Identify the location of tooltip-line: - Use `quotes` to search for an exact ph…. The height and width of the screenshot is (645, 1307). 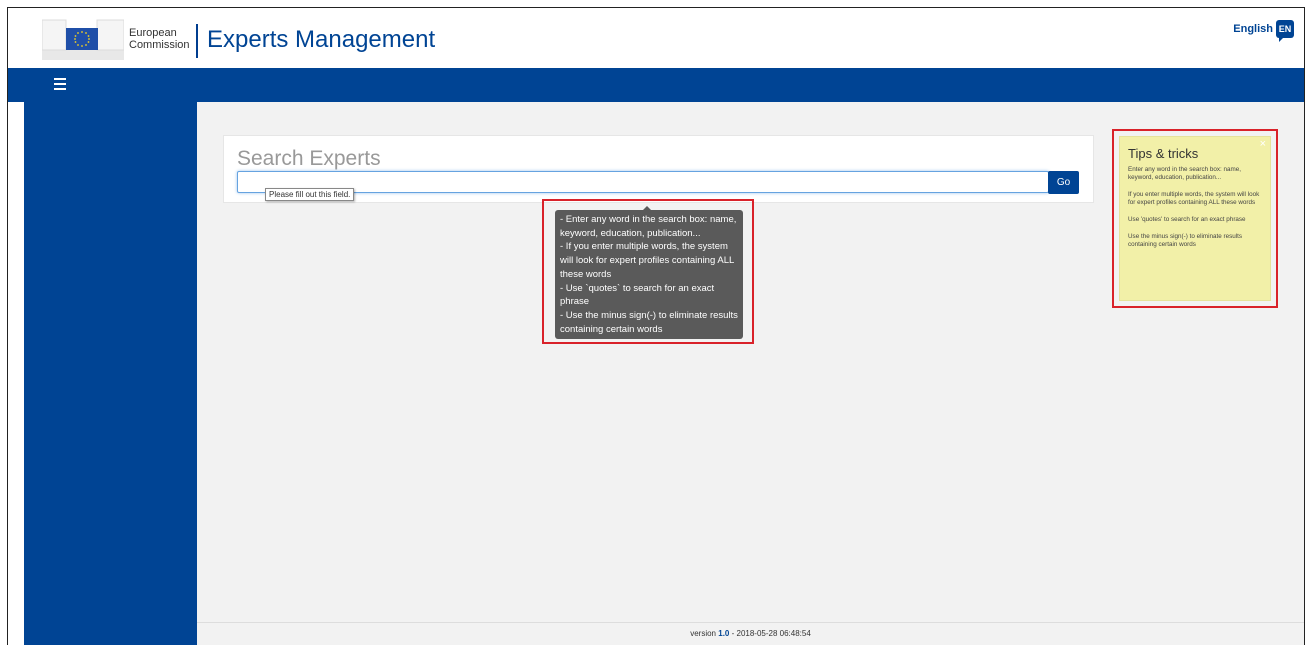
(637, 295).